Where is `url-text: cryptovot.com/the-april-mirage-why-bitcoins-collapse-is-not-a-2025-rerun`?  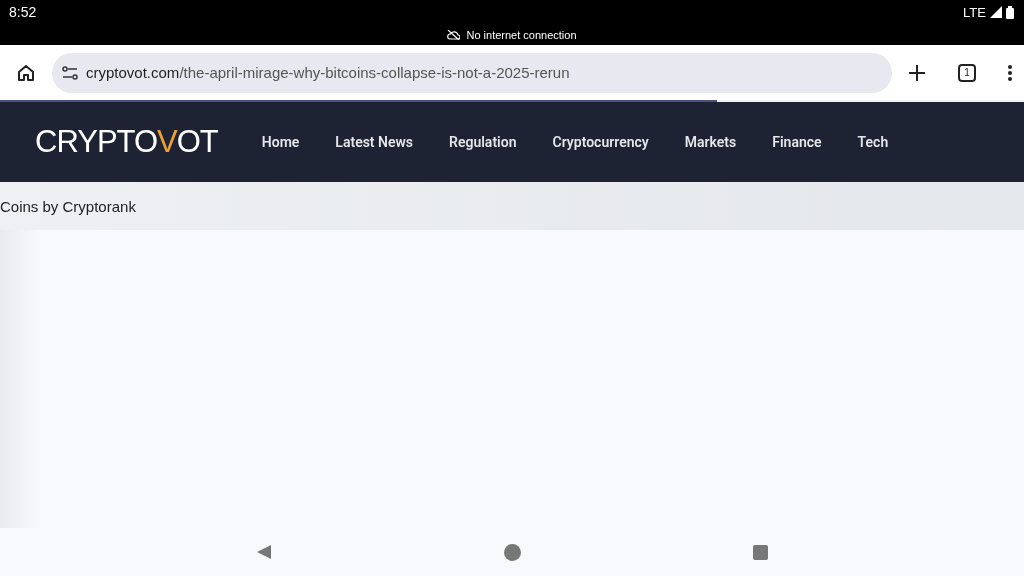
url-text: cryptovot.com/the-april-mirage-why-bitcoins-collapse-is-not-a-2025-rerun is located at coordinates (328, 72).